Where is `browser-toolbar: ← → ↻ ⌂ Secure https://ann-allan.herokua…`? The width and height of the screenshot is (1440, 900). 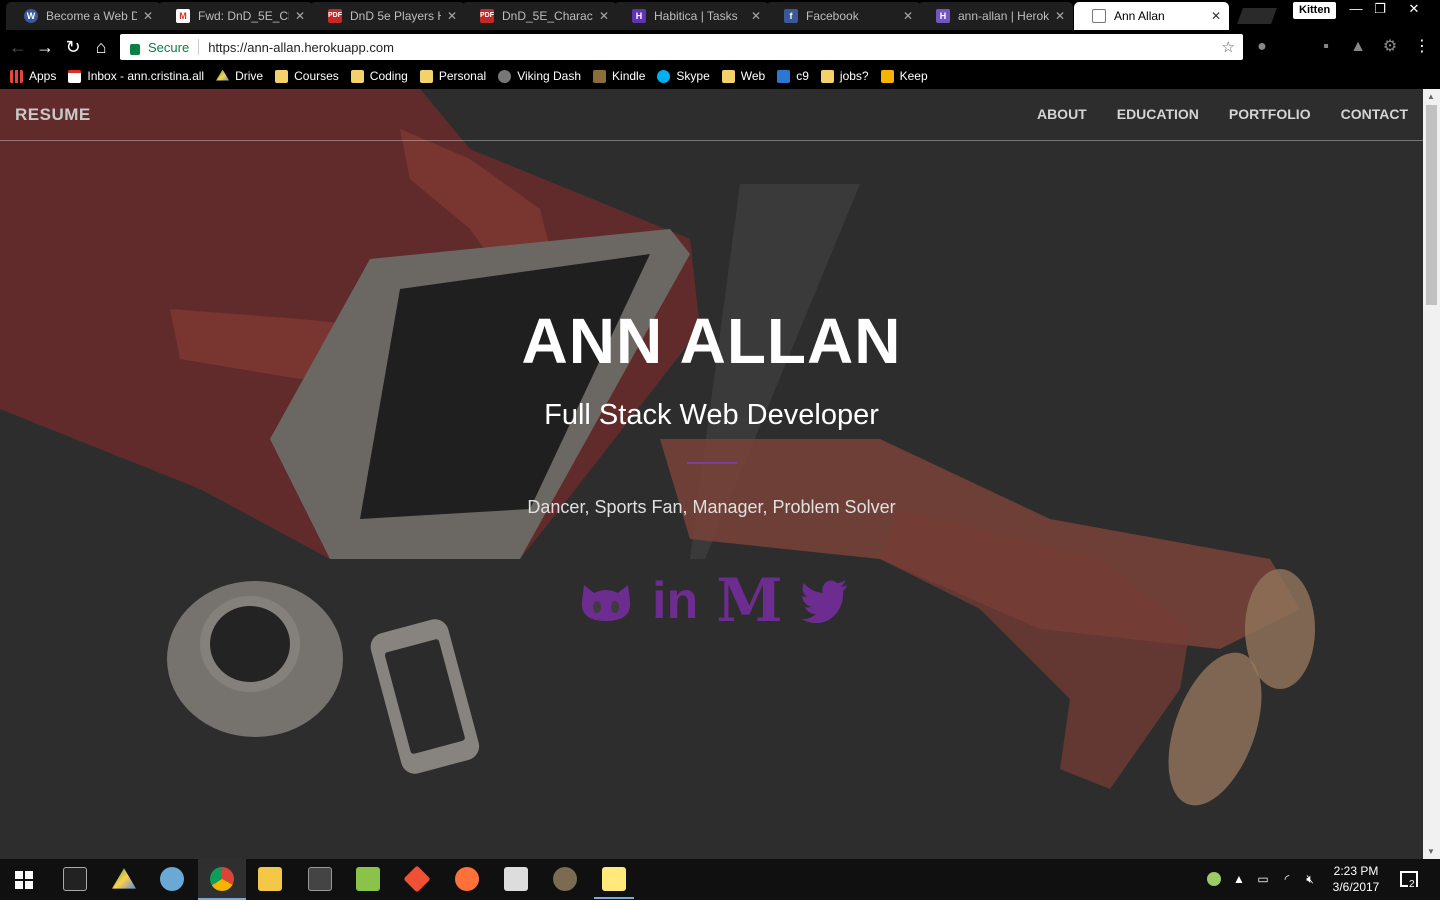 browser-toolbar: ← → ↻ ⌂ Secure https://ann-allan.herokua… is located at coordinates (720, 46).